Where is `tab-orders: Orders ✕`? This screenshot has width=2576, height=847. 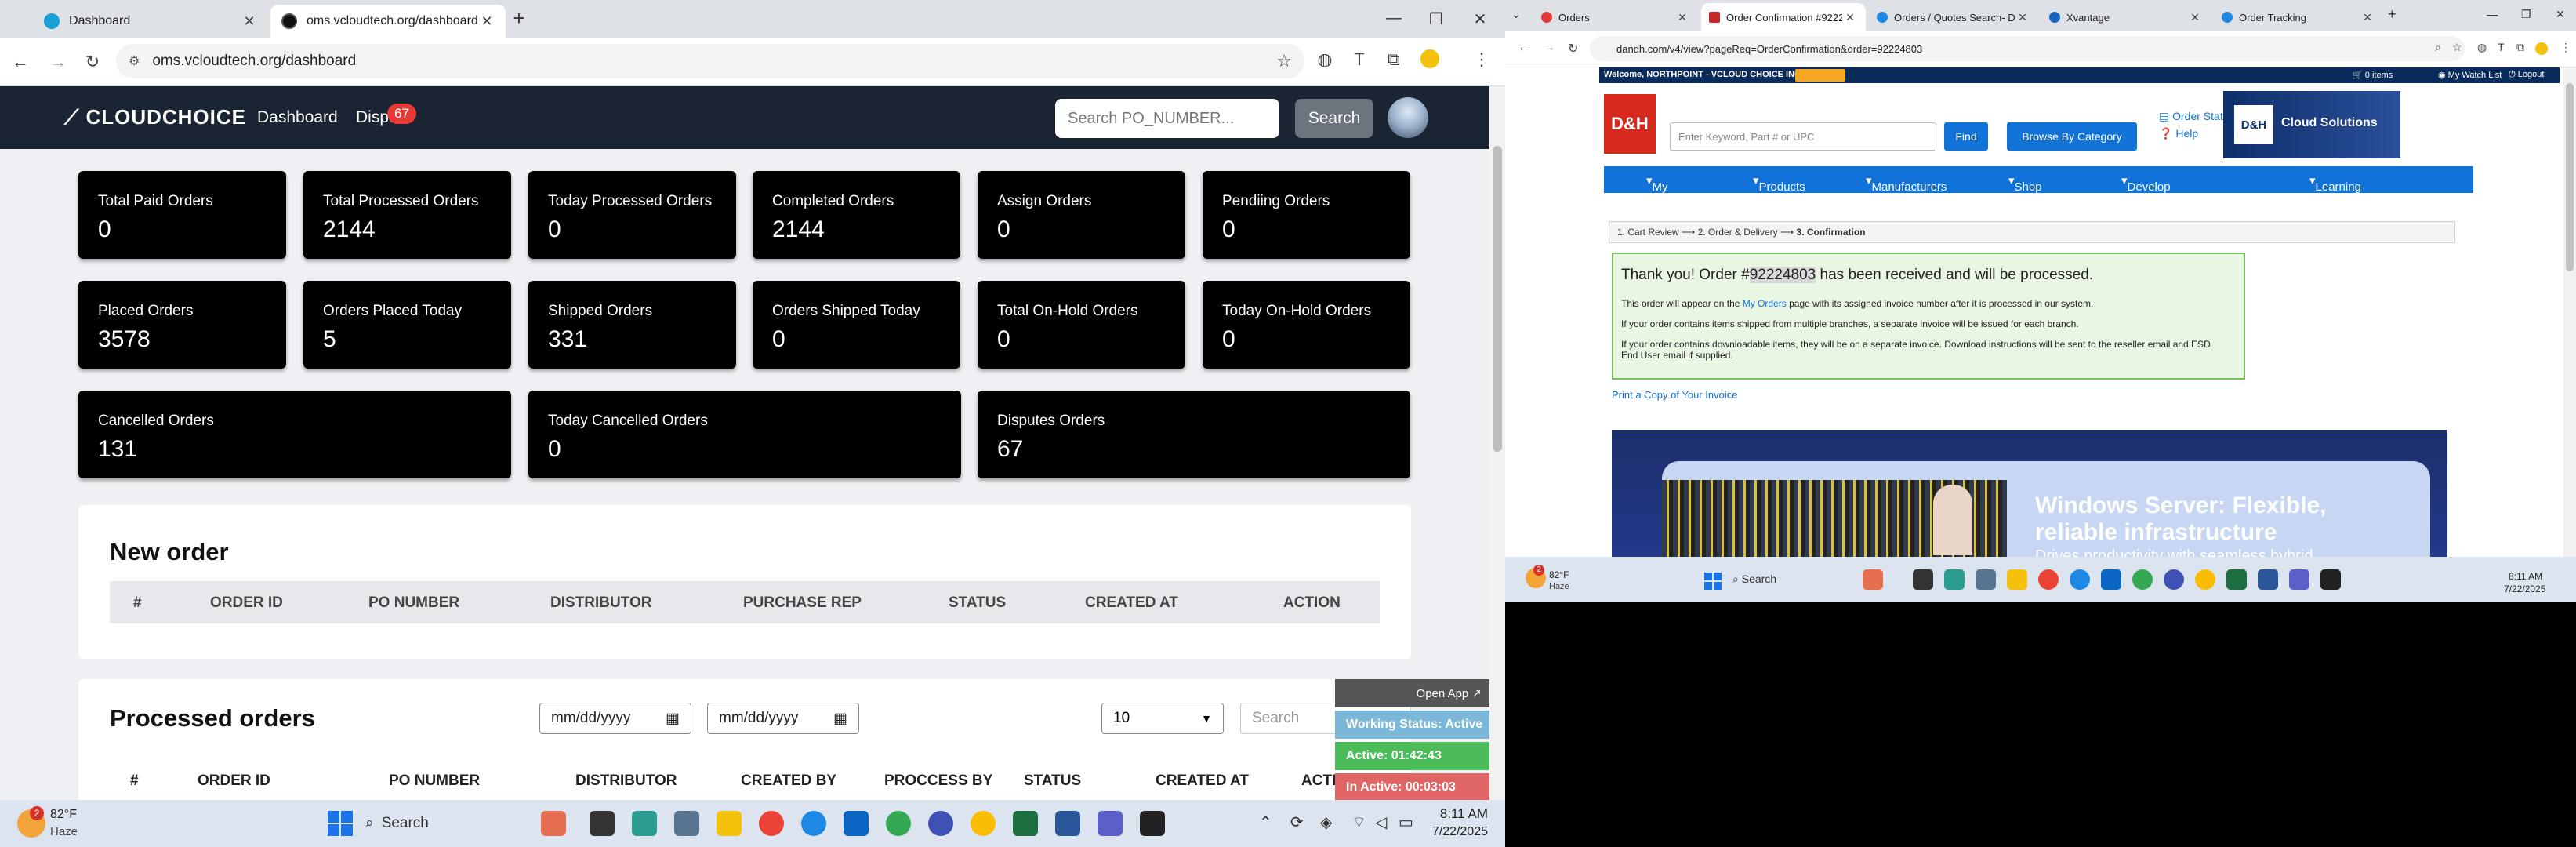 tab-orders: Orders ✕ is located at coordinates (1615, 17).